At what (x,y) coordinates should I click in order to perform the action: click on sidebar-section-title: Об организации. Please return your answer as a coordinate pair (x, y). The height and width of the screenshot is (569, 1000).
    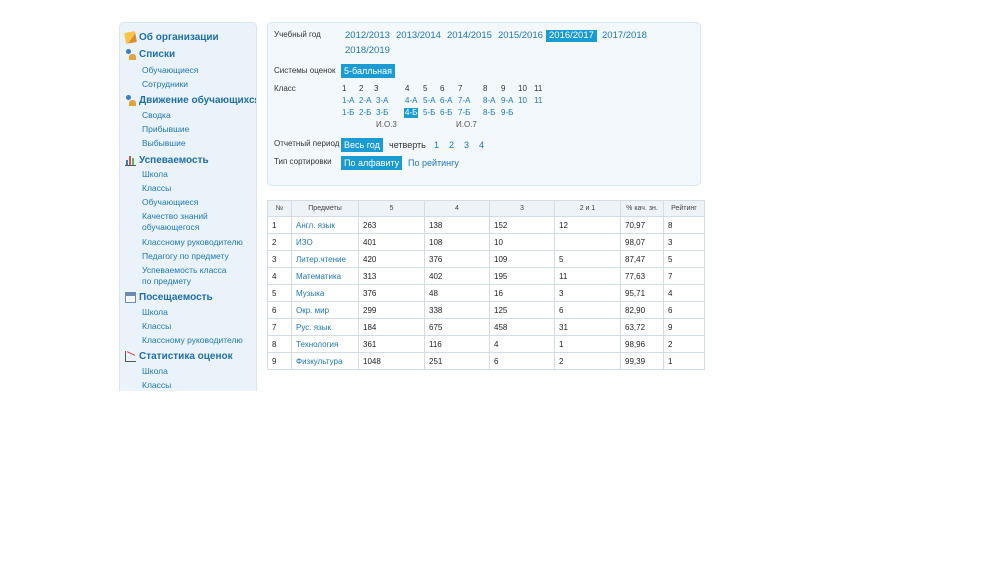
    Looking at the image, I should click on (179, 37).